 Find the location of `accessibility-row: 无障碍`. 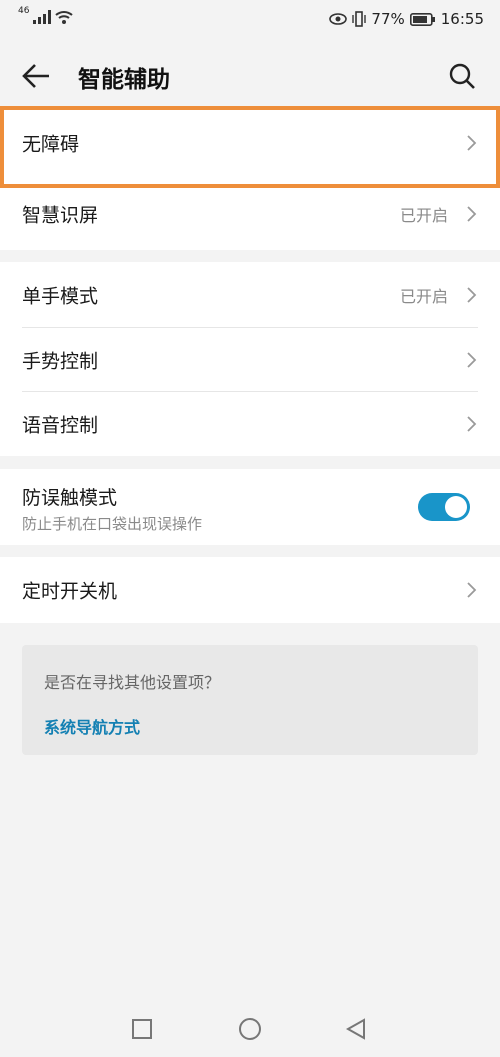

accessibility-row: 无障碍 is located at coordinates (250, 143).